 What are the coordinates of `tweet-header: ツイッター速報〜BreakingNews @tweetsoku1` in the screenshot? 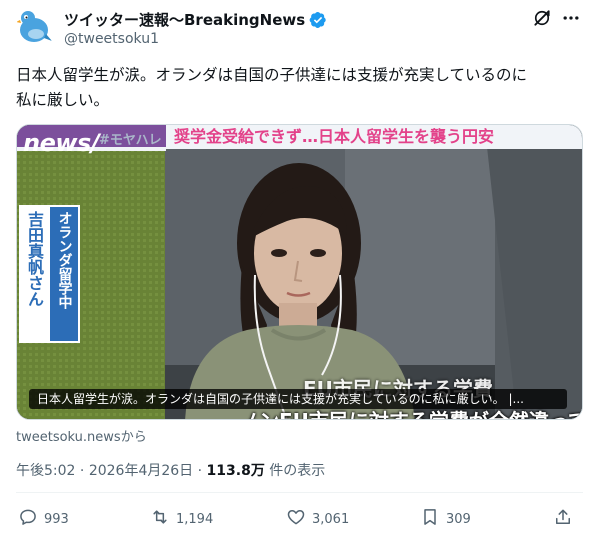 It's located at (299, 30).